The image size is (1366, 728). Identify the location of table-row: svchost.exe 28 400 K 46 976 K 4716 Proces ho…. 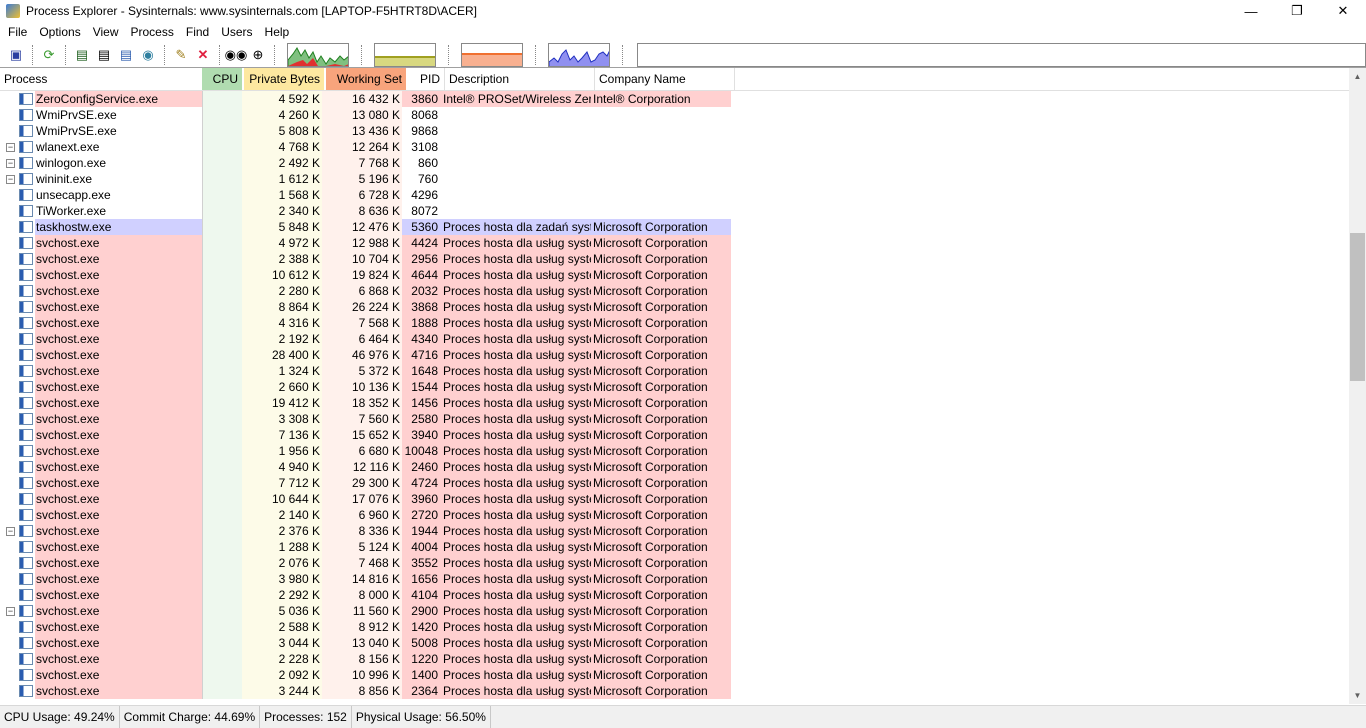
(674, 355).